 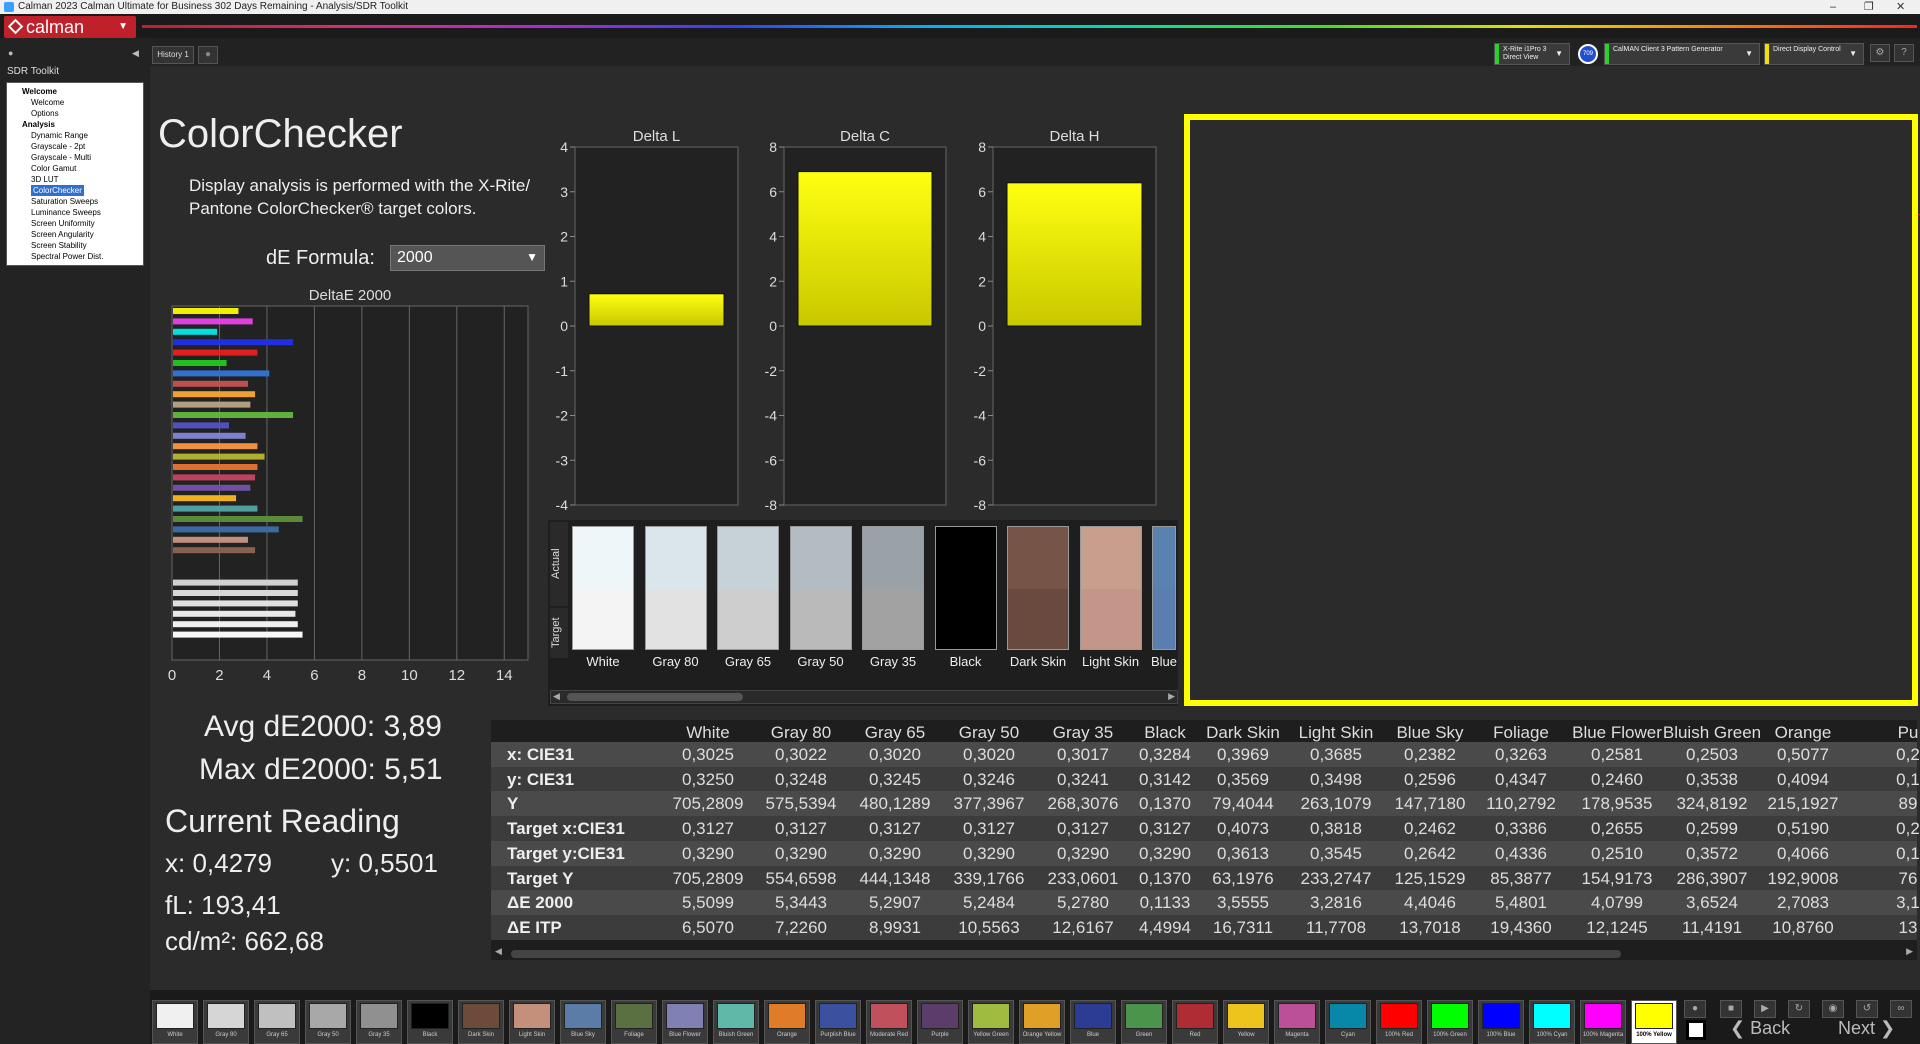 What do you see at coordinates (1246, 1022) in the screenshot?
I see `patch-button: Yellow` at bounding box center [1246, 1022].